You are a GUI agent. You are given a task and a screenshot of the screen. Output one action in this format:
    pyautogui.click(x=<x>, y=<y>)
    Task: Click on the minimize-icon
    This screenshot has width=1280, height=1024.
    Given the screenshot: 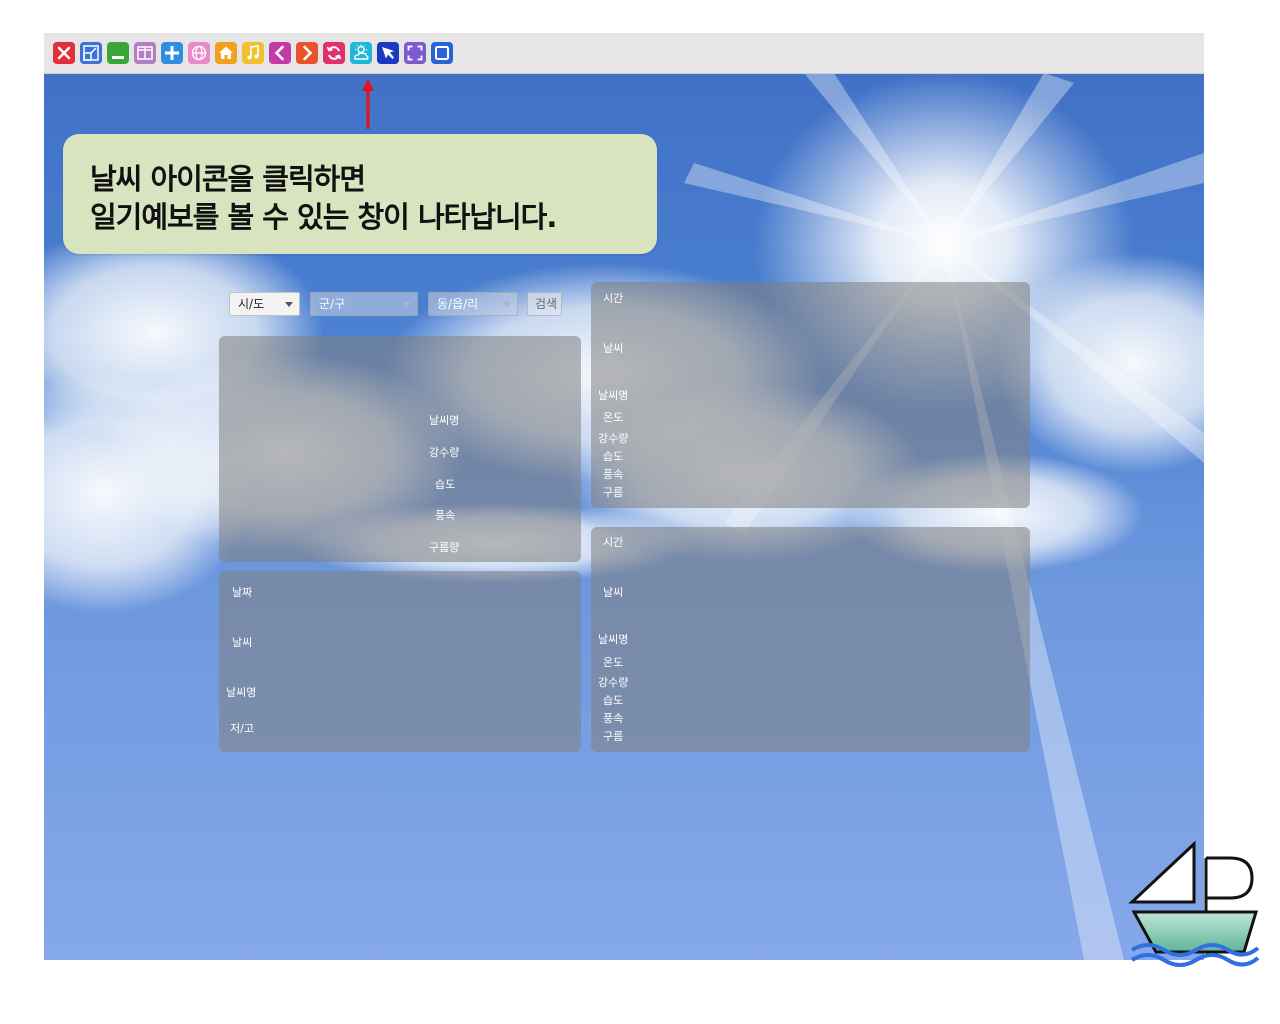 What is the action you would take?
    pyautogui.click(x=118, y=53)
    